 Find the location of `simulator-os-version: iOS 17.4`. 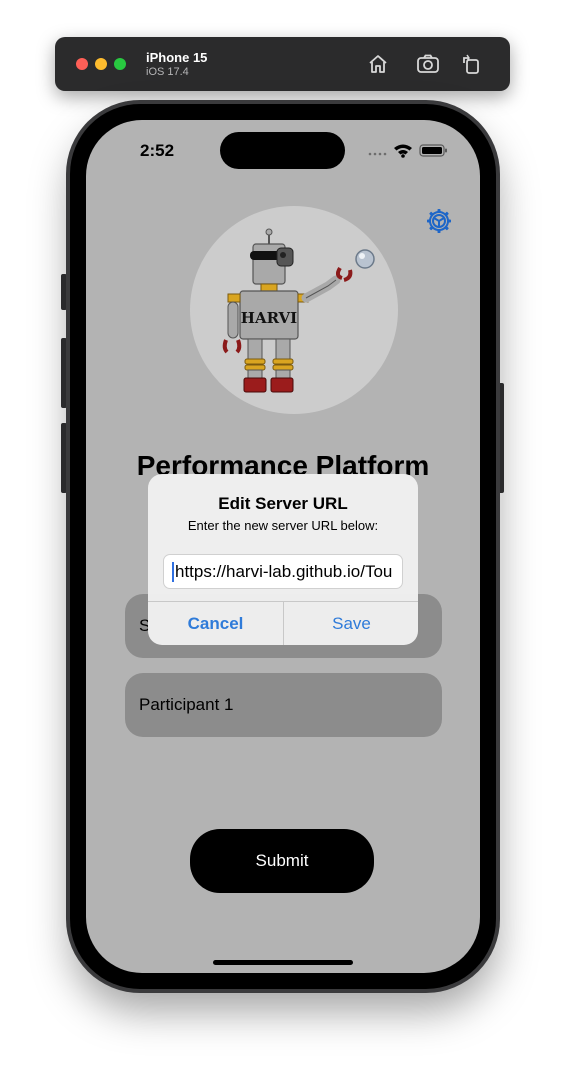

simulator-os-version: iOS 17.4 is located at coordinates (167, 72).